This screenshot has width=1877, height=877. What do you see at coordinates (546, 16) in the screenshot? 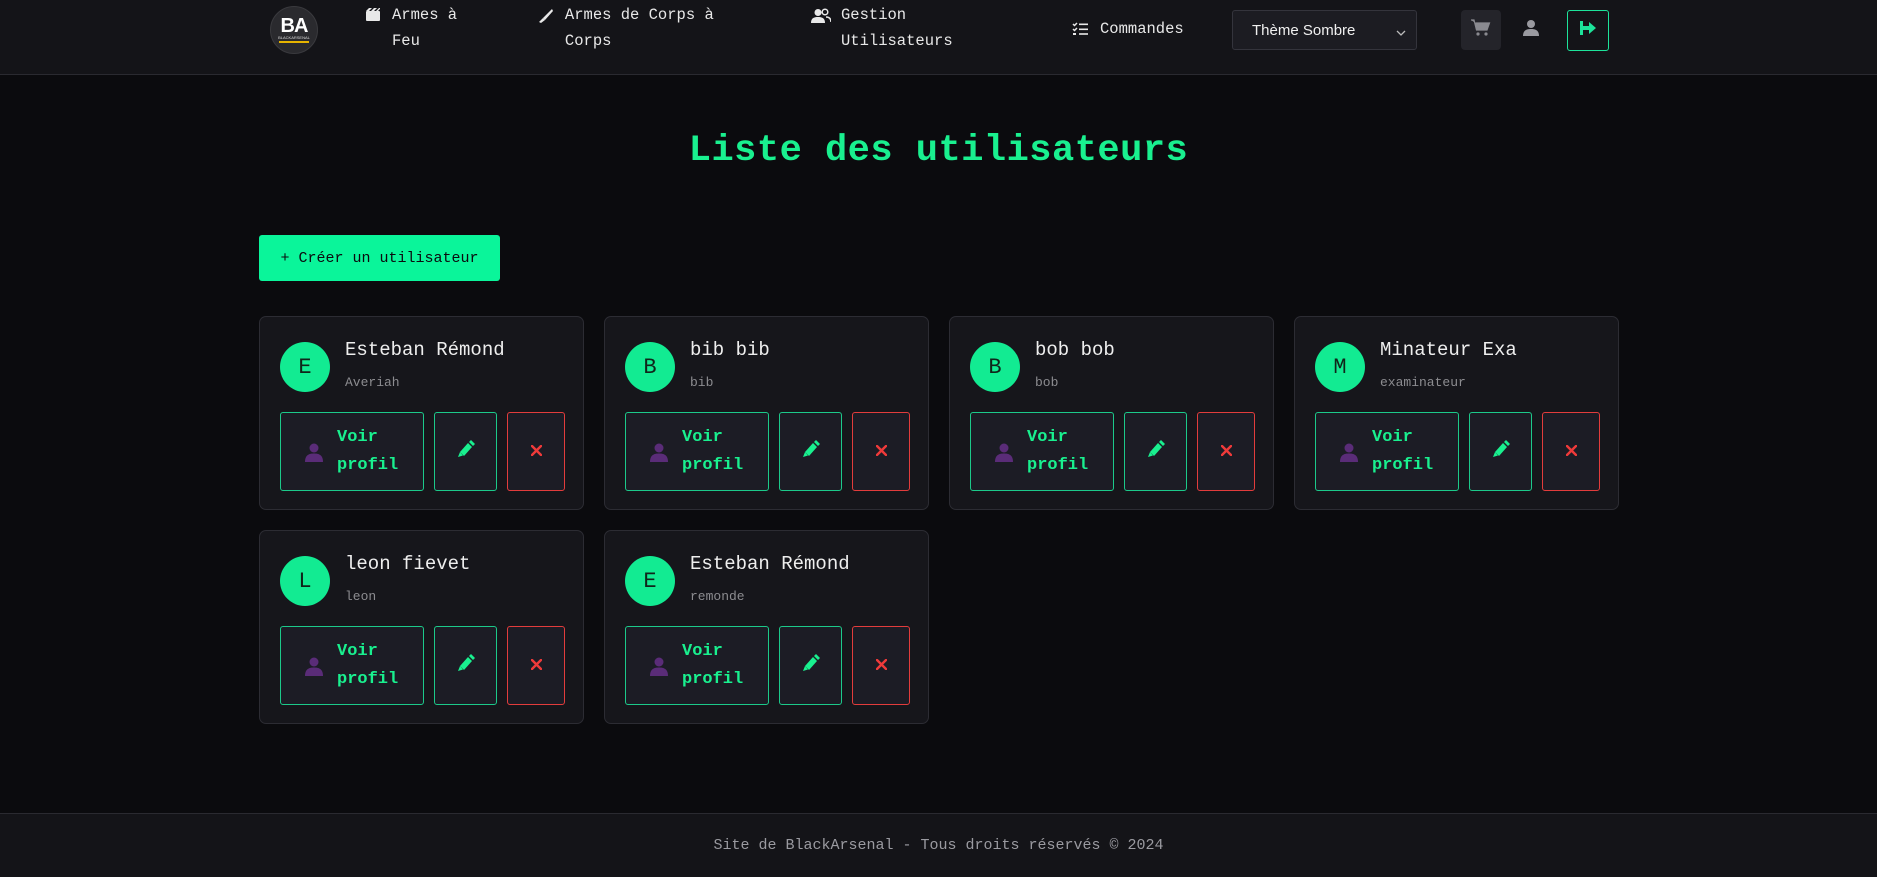
I see `knife-icon` at bounding box center [546, 16].